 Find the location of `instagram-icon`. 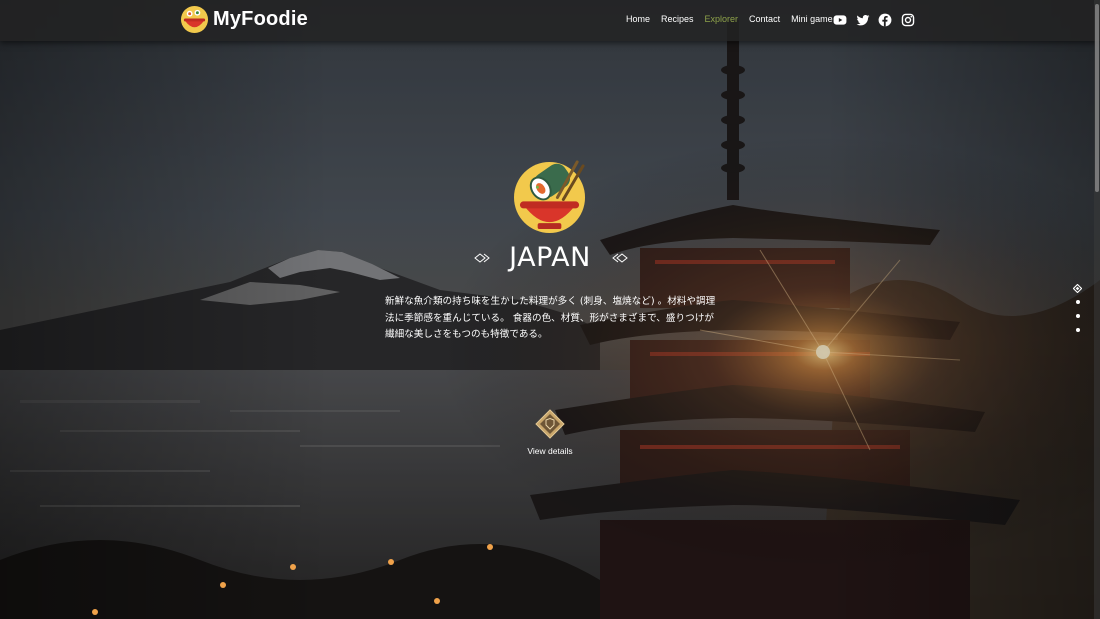

instagram-icon is located at coordinates (908, 20).